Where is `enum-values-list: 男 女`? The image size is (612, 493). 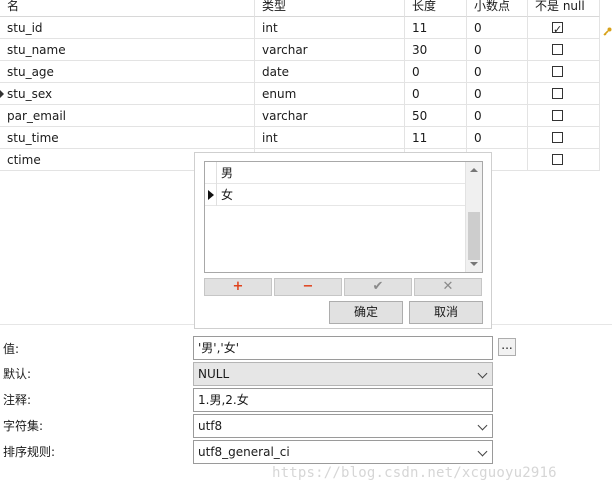 enum-values-list: 男 女 is located at coordinates (343, 217).